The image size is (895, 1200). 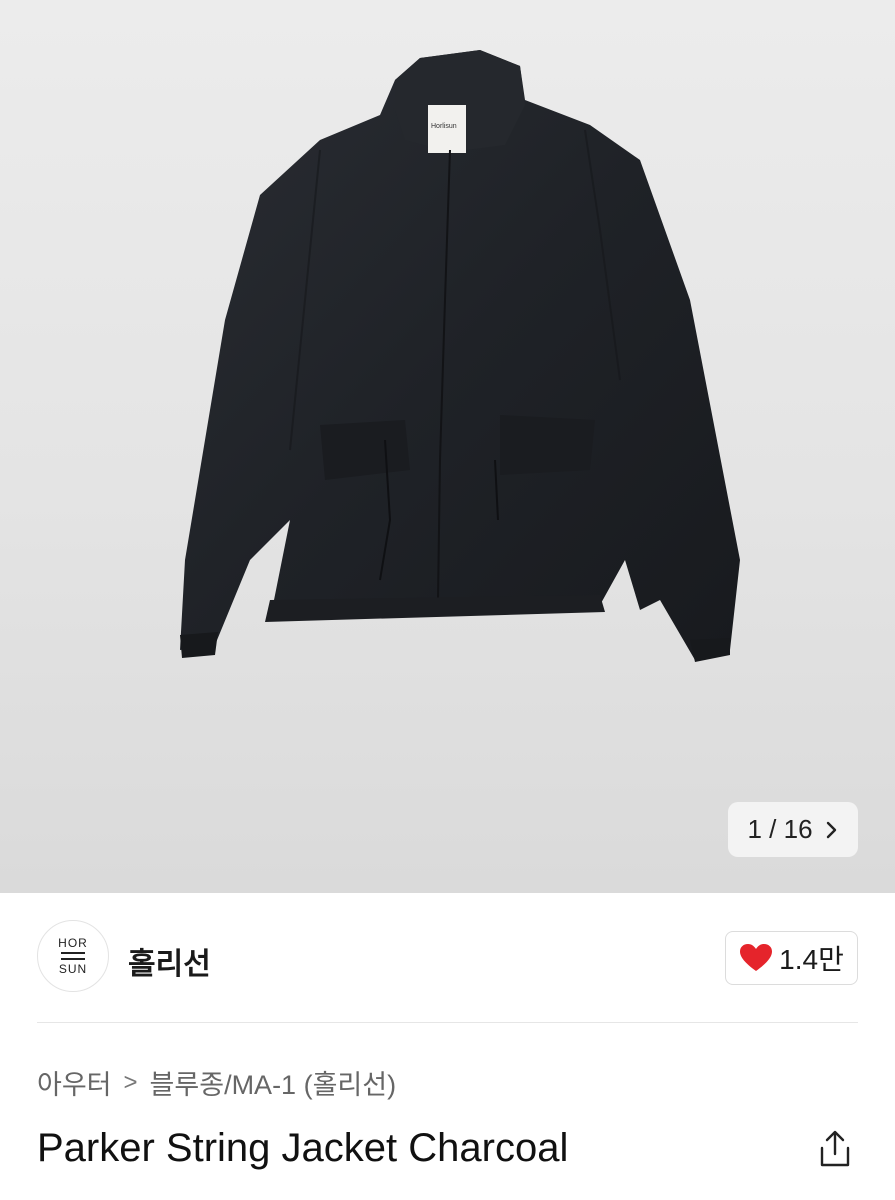 What do you see at coordinates (73, 969) in the screenshot?
I see `brand-logo-bottom: SUN` at bounding box center [73, 969].